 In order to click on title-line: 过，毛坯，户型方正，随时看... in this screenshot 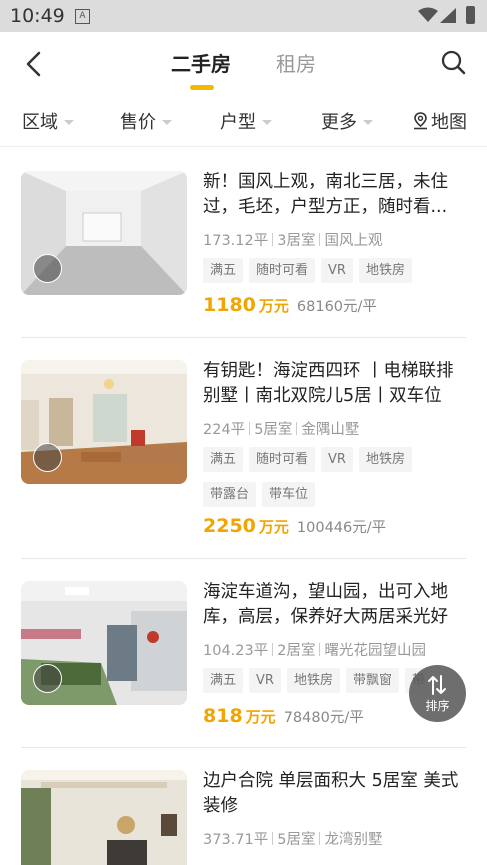, I will do `click(325, 207)`.